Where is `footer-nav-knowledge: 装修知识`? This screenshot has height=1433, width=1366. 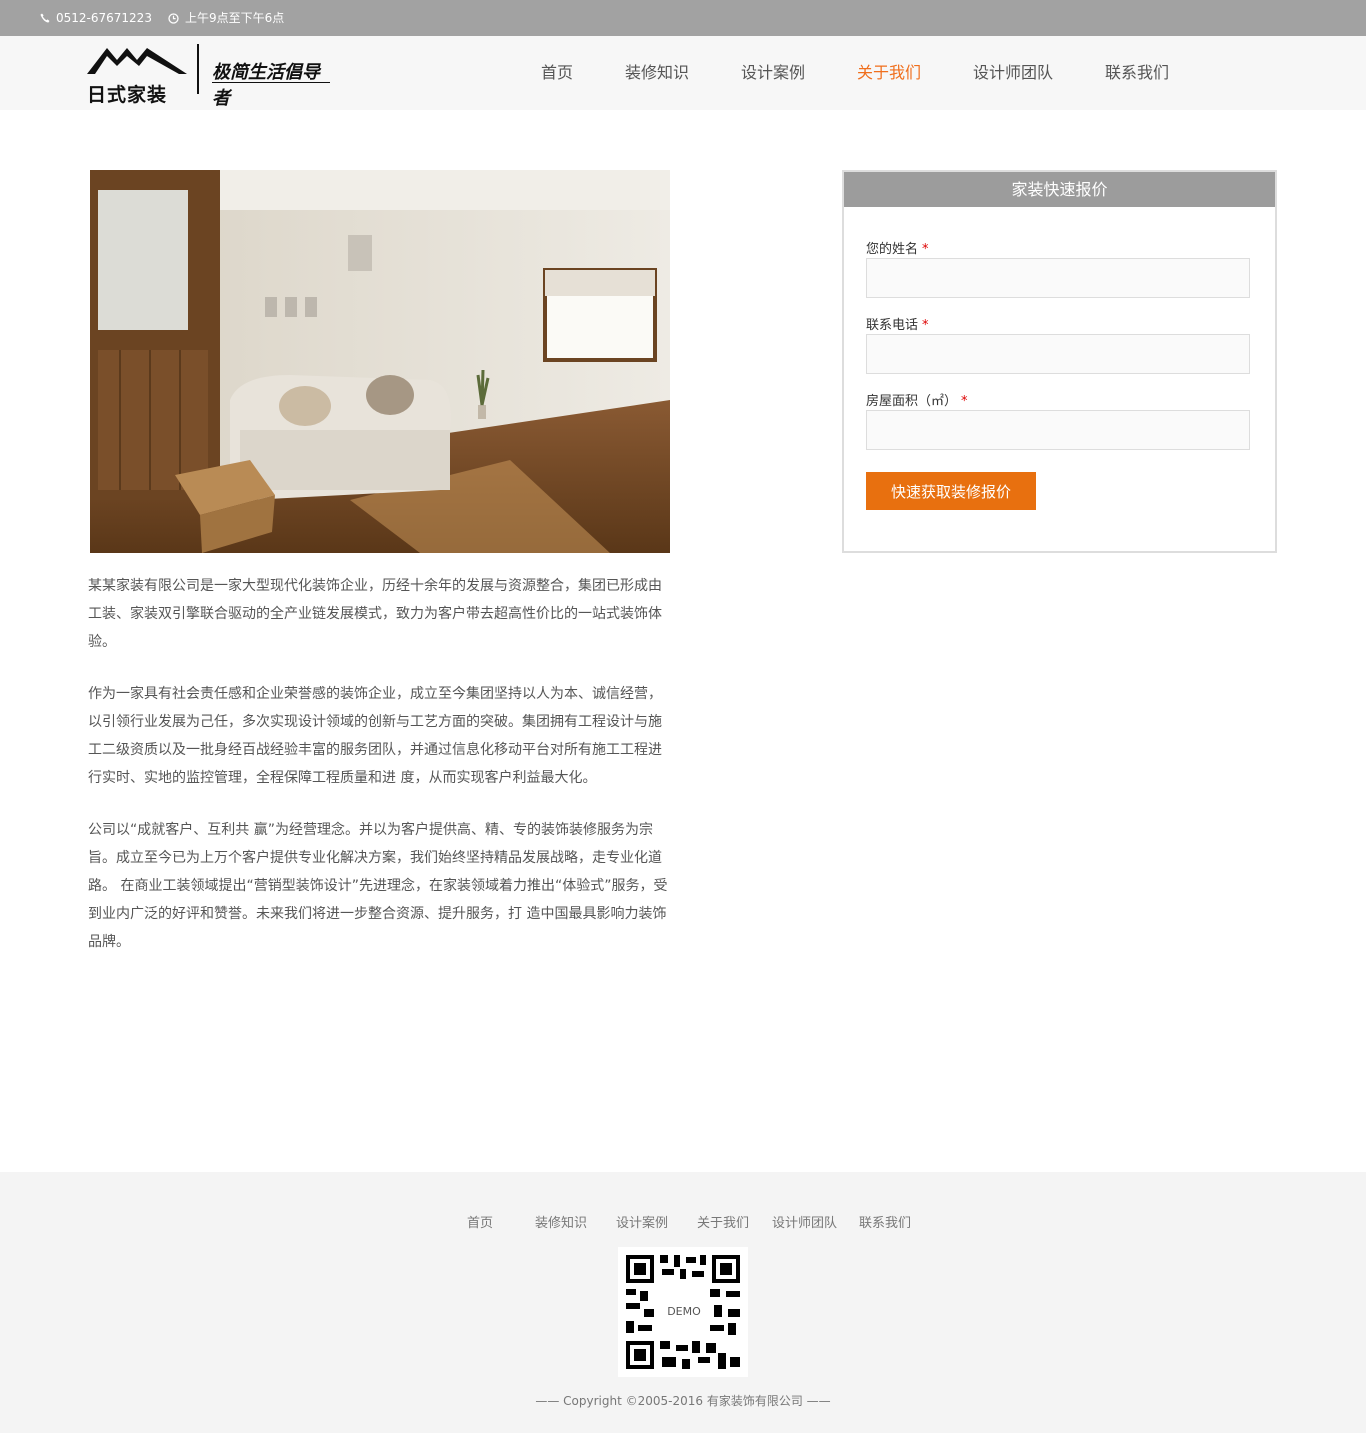
footer-nav-knowledge: 装修知识 is located at coordinates (561, 1221).